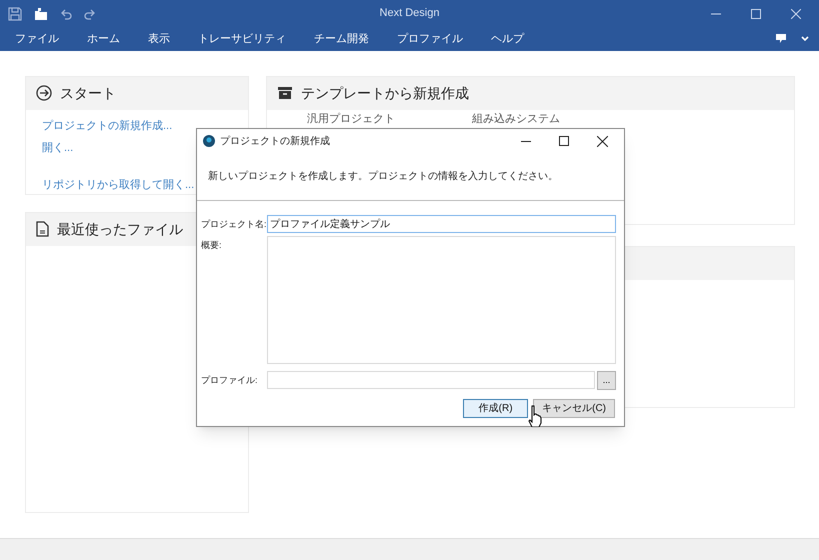  What do you see at coordinates (507, 39) in the screenshot?
I see `menu-item: ヘルプ` at bounding box center [507, 39].